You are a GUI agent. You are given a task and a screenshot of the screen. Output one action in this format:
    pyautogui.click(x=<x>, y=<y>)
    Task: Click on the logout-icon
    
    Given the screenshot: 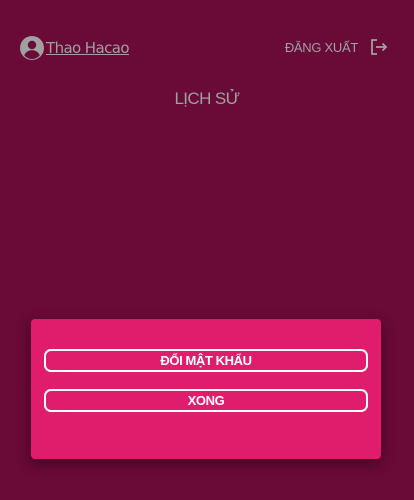 What is the action you would take?
    pyautogui.click(x=379, y=47)
    